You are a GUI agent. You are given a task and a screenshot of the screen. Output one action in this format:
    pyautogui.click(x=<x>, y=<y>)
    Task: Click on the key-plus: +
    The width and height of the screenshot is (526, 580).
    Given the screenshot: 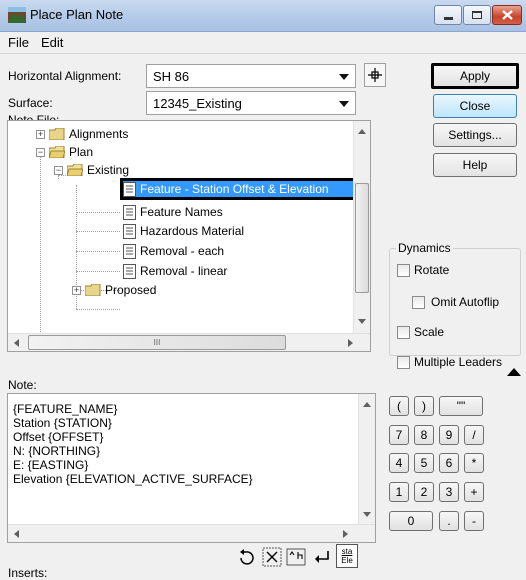 What is the action you would take?
    pyautogui.click(x=474, y=492)
    